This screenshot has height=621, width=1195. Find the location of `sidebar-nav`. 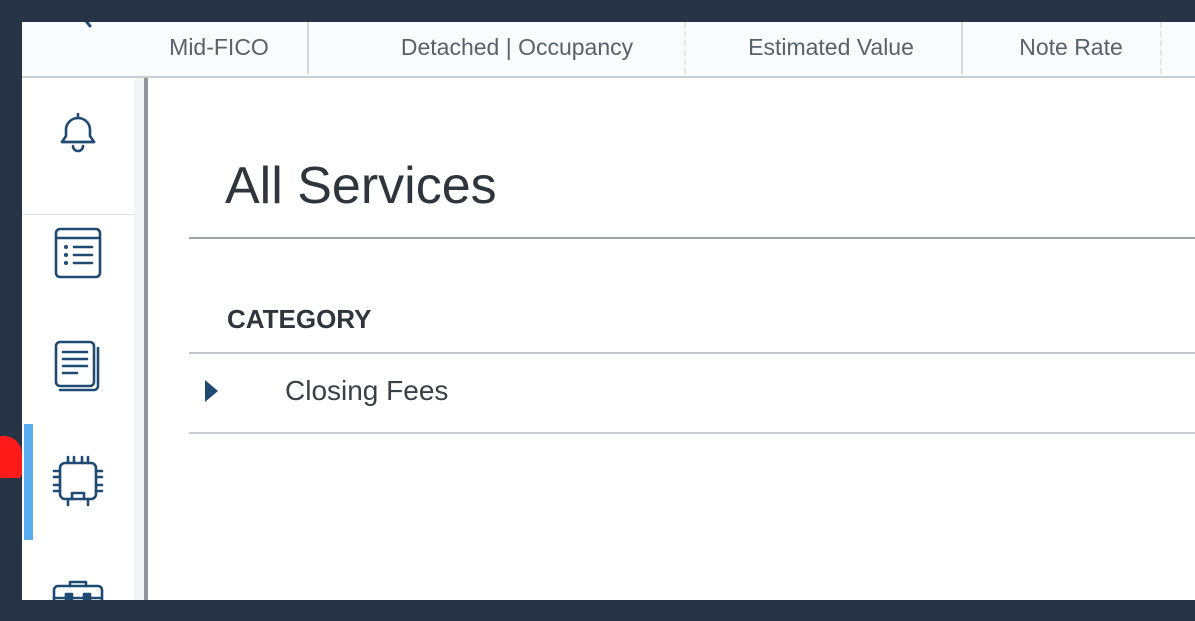

sidebar-nav is located at coordinates (78, 339).